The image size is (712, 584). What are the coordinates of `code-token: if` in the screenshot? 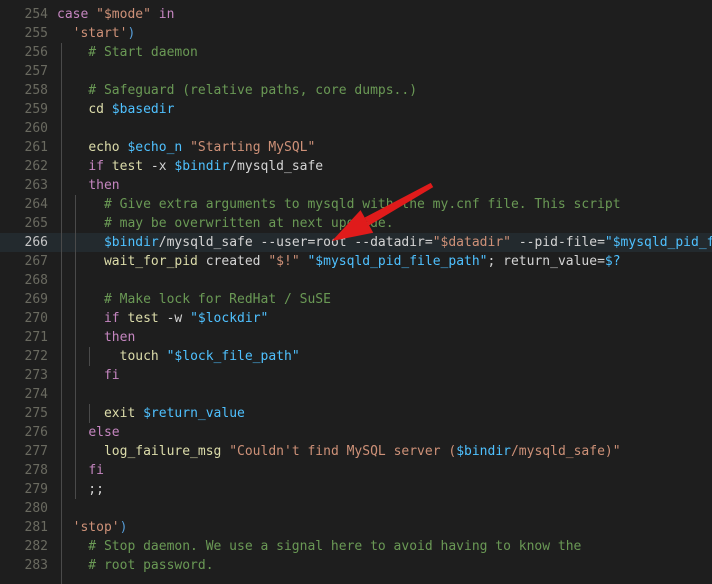 It's located at (111, 318).